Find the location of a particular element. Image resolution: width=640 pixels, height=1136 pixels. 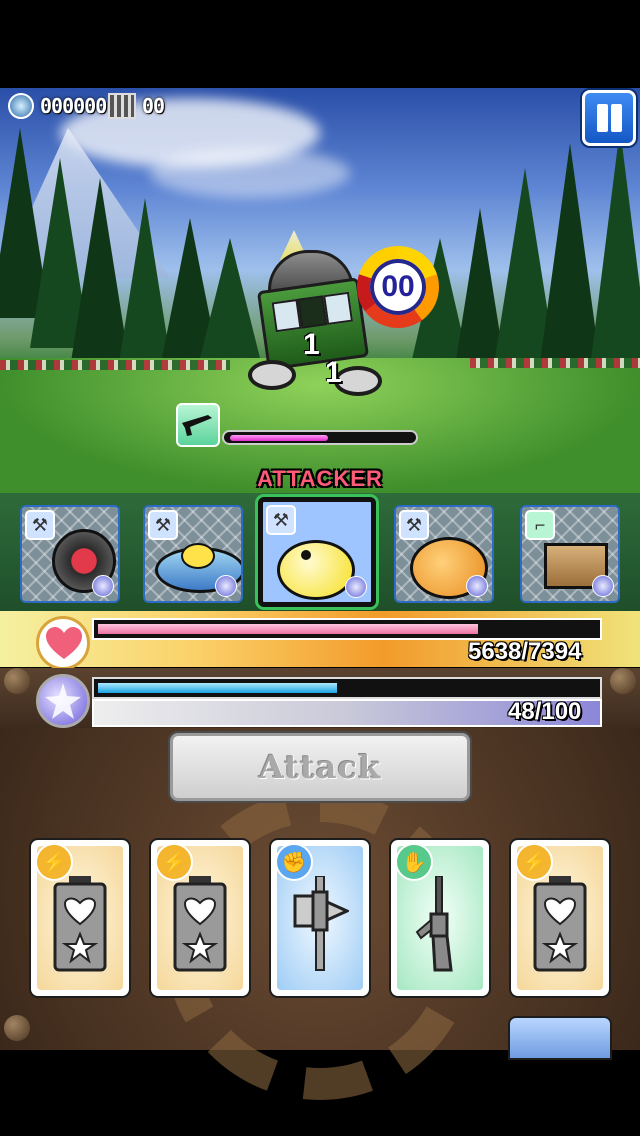

coin-icon is located at coordinates (21, 106).